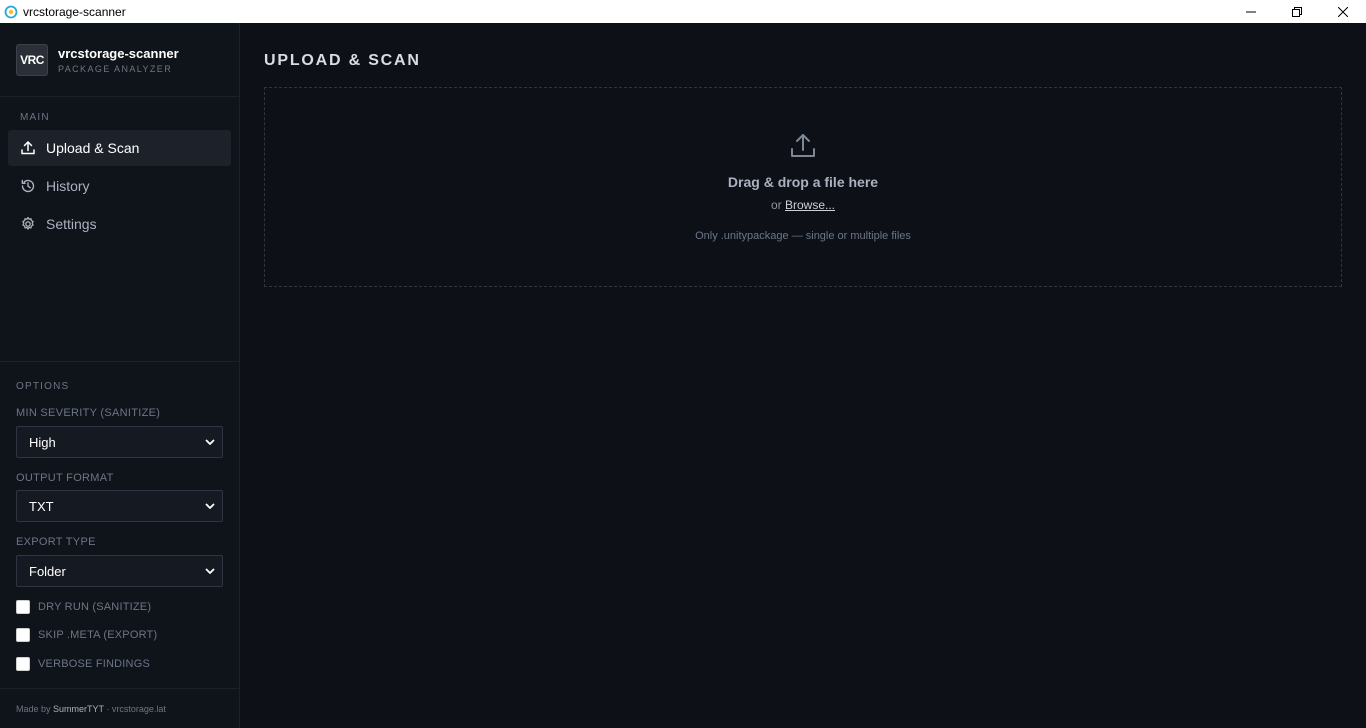 This screenshot has width=1366, height=728. Describe the element at coordinates (93, 148) in the screenshot. I see `sidebar-item-label: Upload & Scan` at that location.